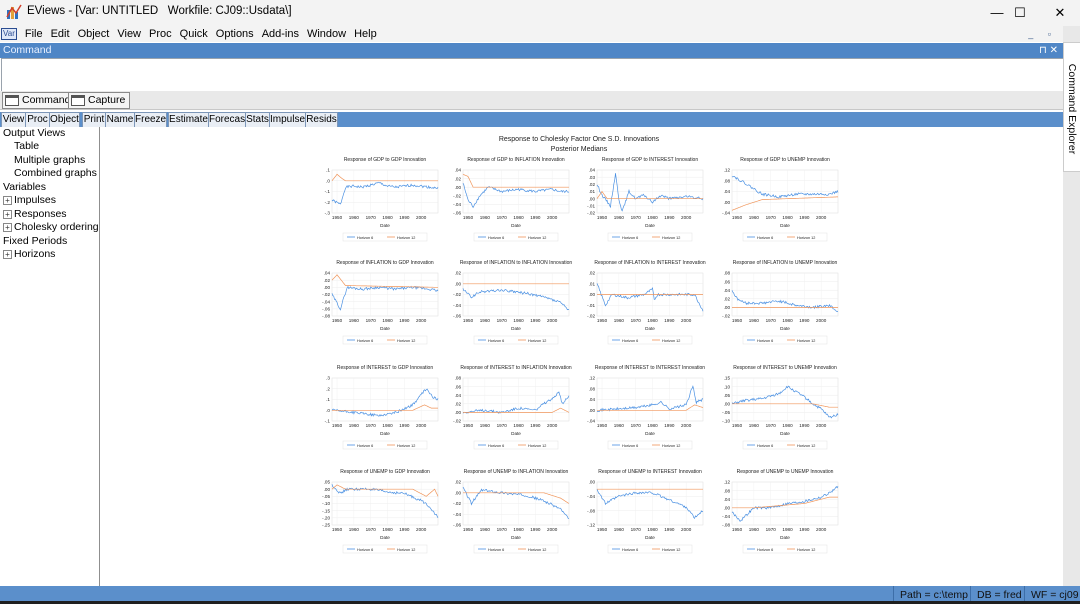 The image size is (1080, 604). Describe the element at coordinates (37, 120) in the screenshot. I see `proc-button: Proc` at that location.